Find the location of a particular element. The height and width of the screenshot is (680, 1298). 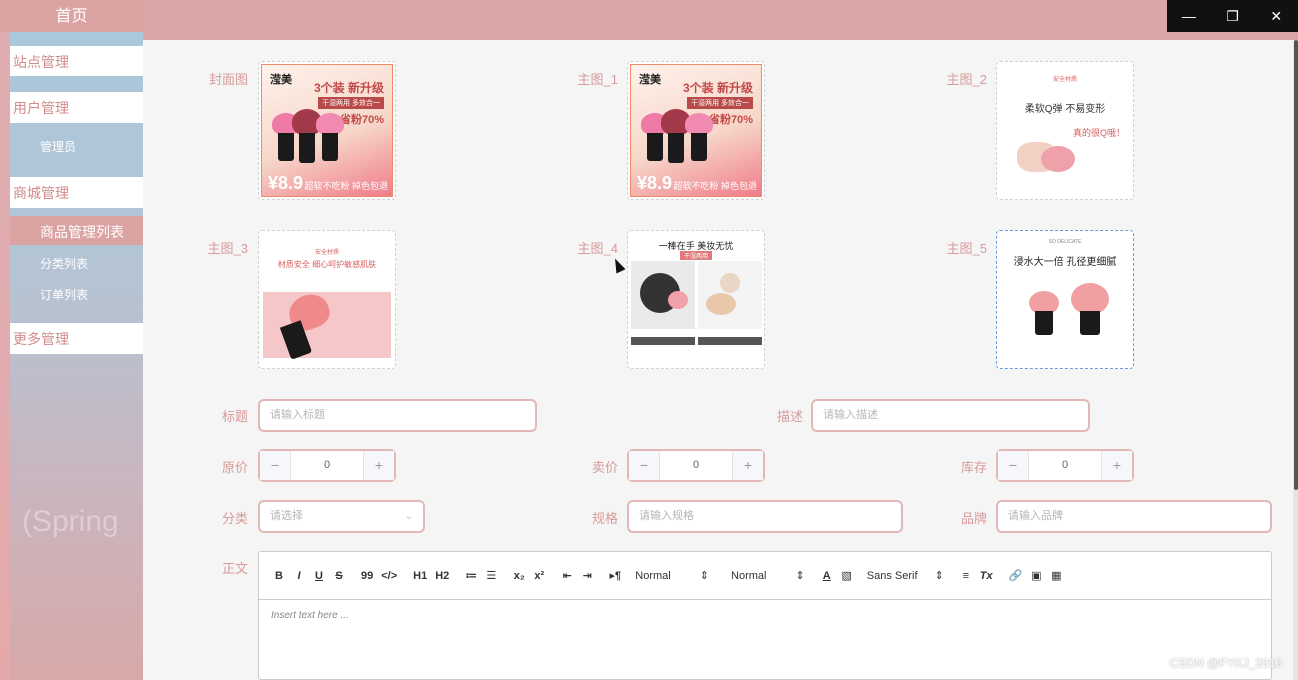

stock-stepper: − 0 + is located at coordinates (1065, 465).